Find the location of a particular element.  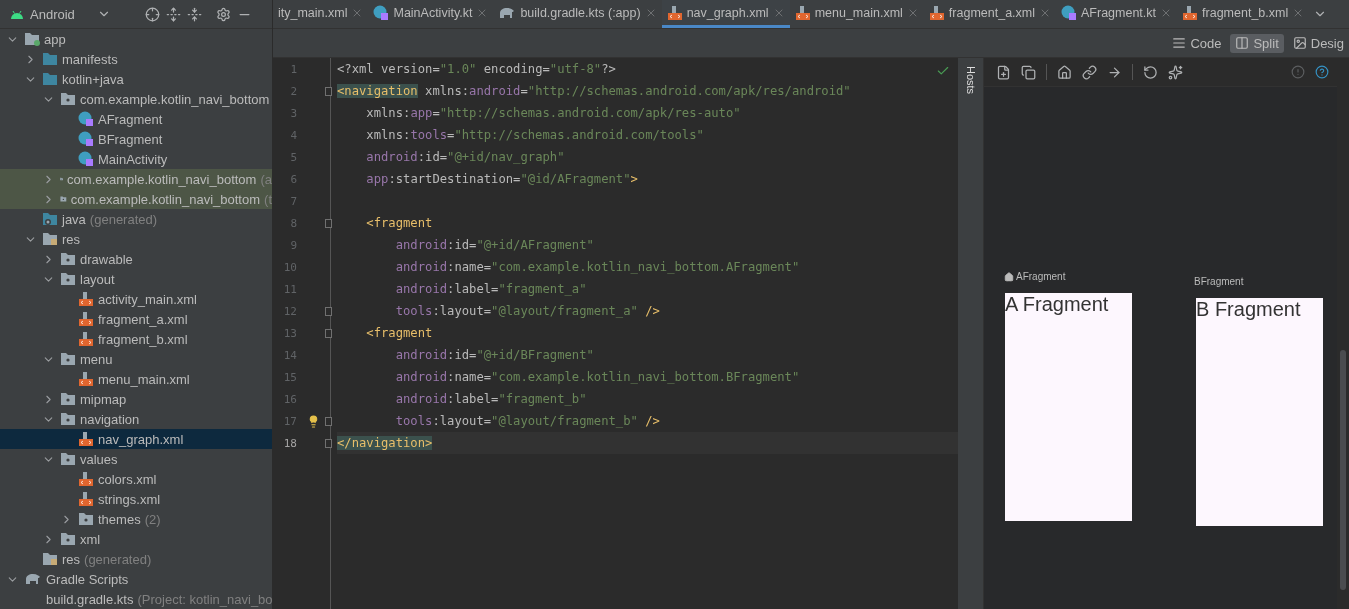

lightbulb-icon is located at coordinates (313, 421).